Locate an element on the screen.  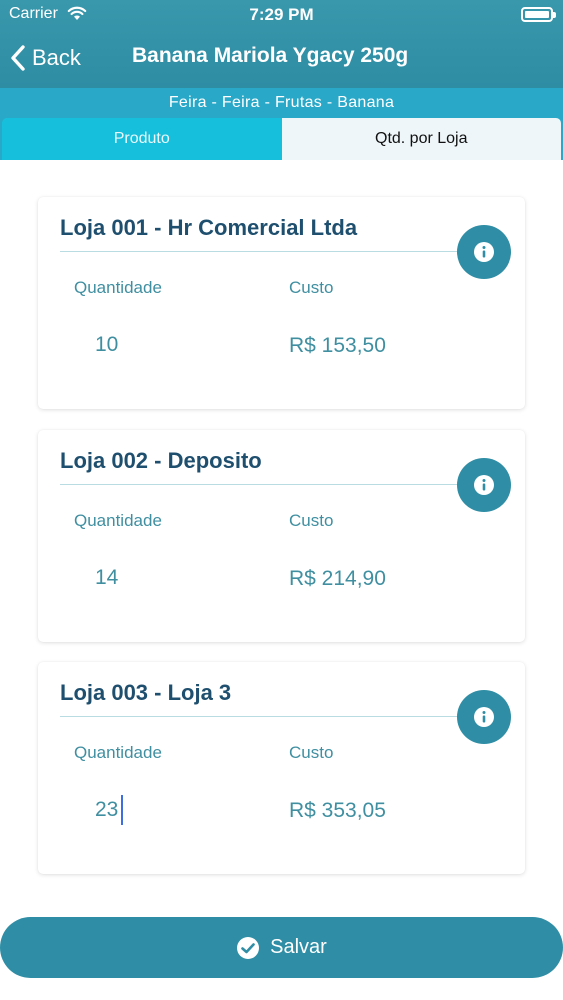
clock: 7:29 PM is located at coordinates (281, 14).